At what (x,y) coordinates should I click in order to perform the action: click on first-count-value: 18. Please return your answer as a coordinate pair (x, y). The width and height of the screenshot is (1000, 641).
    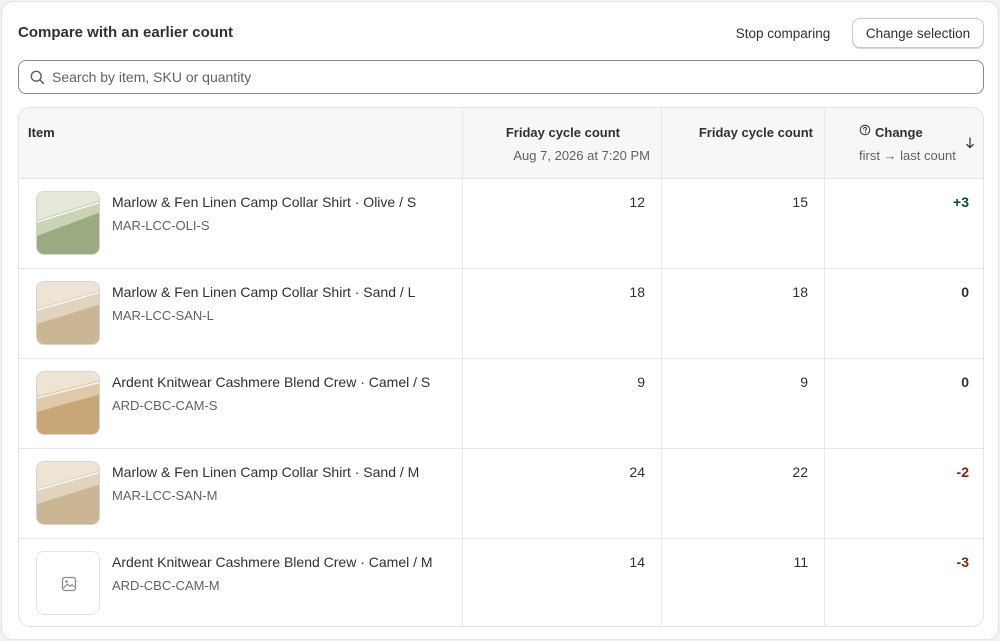
    Looking at the image, I should click on (637, 292).